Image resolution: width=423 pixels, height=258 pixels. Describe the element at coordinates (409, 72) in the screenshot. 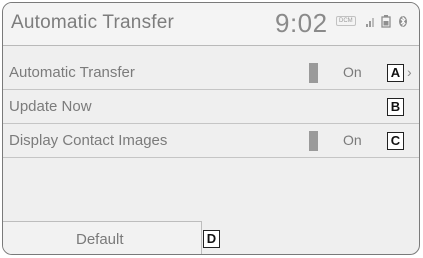

I see `scroll-indicator-icon: ›` at that location.